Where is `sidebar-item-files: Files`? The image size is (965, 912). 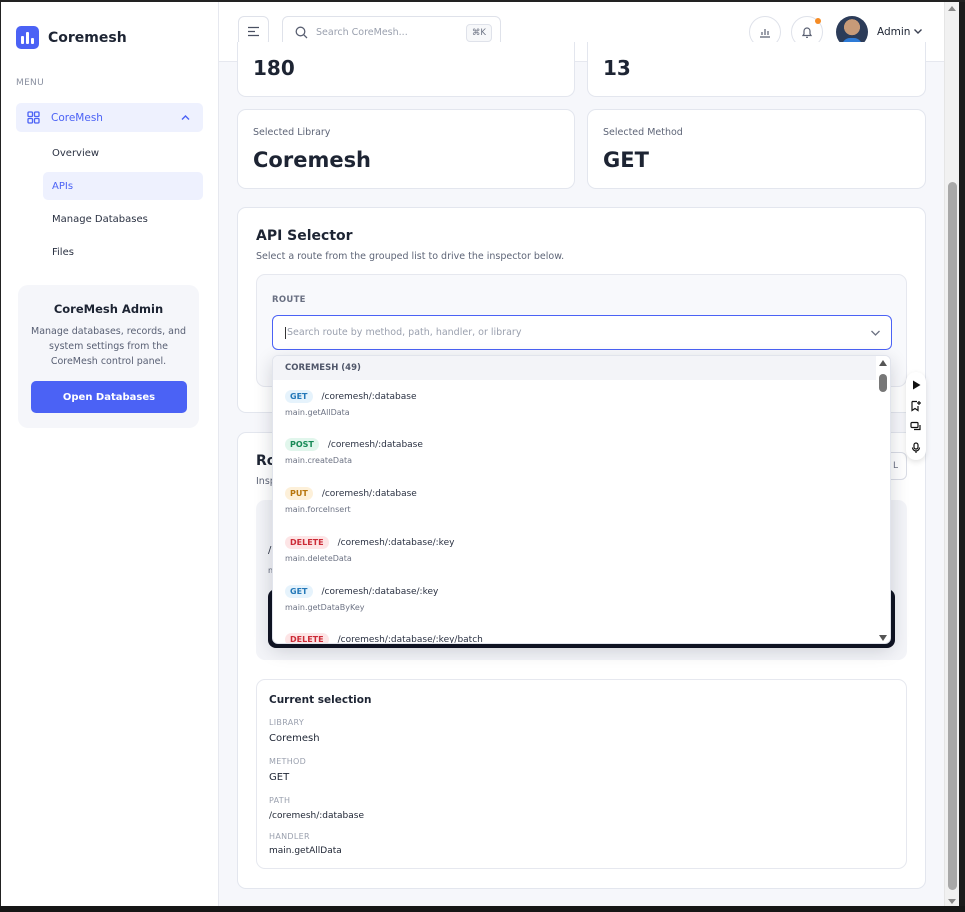 sidebar-item-files: Files is located at coordinates (123, 252).